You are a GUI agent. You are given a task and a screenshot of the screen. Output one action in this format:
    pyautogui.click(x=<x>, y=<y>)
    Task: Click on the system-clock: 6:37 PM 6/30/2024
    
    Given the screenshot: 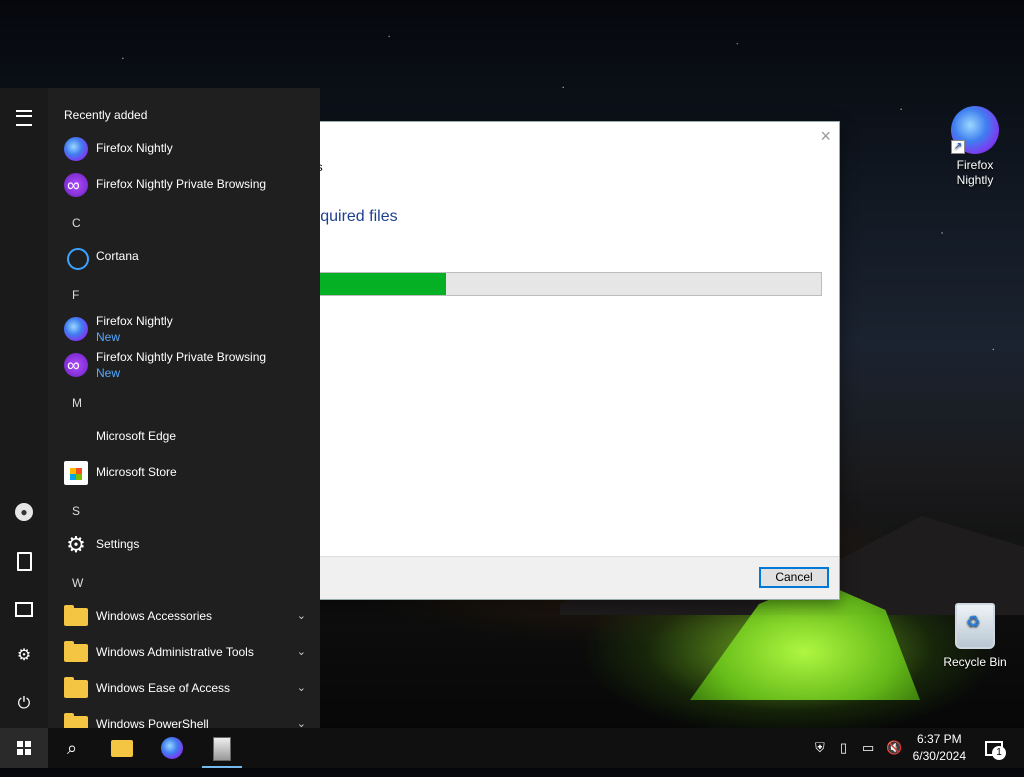 What is the action you would take?
    pyautogui.click(x=939, y=748)
    